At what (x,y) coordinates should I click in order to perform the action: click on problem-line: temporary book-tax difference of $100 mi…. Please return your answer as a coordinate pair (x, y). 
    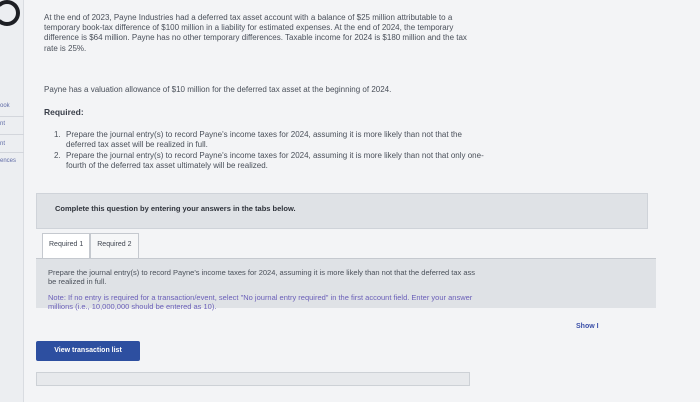
    Looking at the image, I should click on (249, 28).